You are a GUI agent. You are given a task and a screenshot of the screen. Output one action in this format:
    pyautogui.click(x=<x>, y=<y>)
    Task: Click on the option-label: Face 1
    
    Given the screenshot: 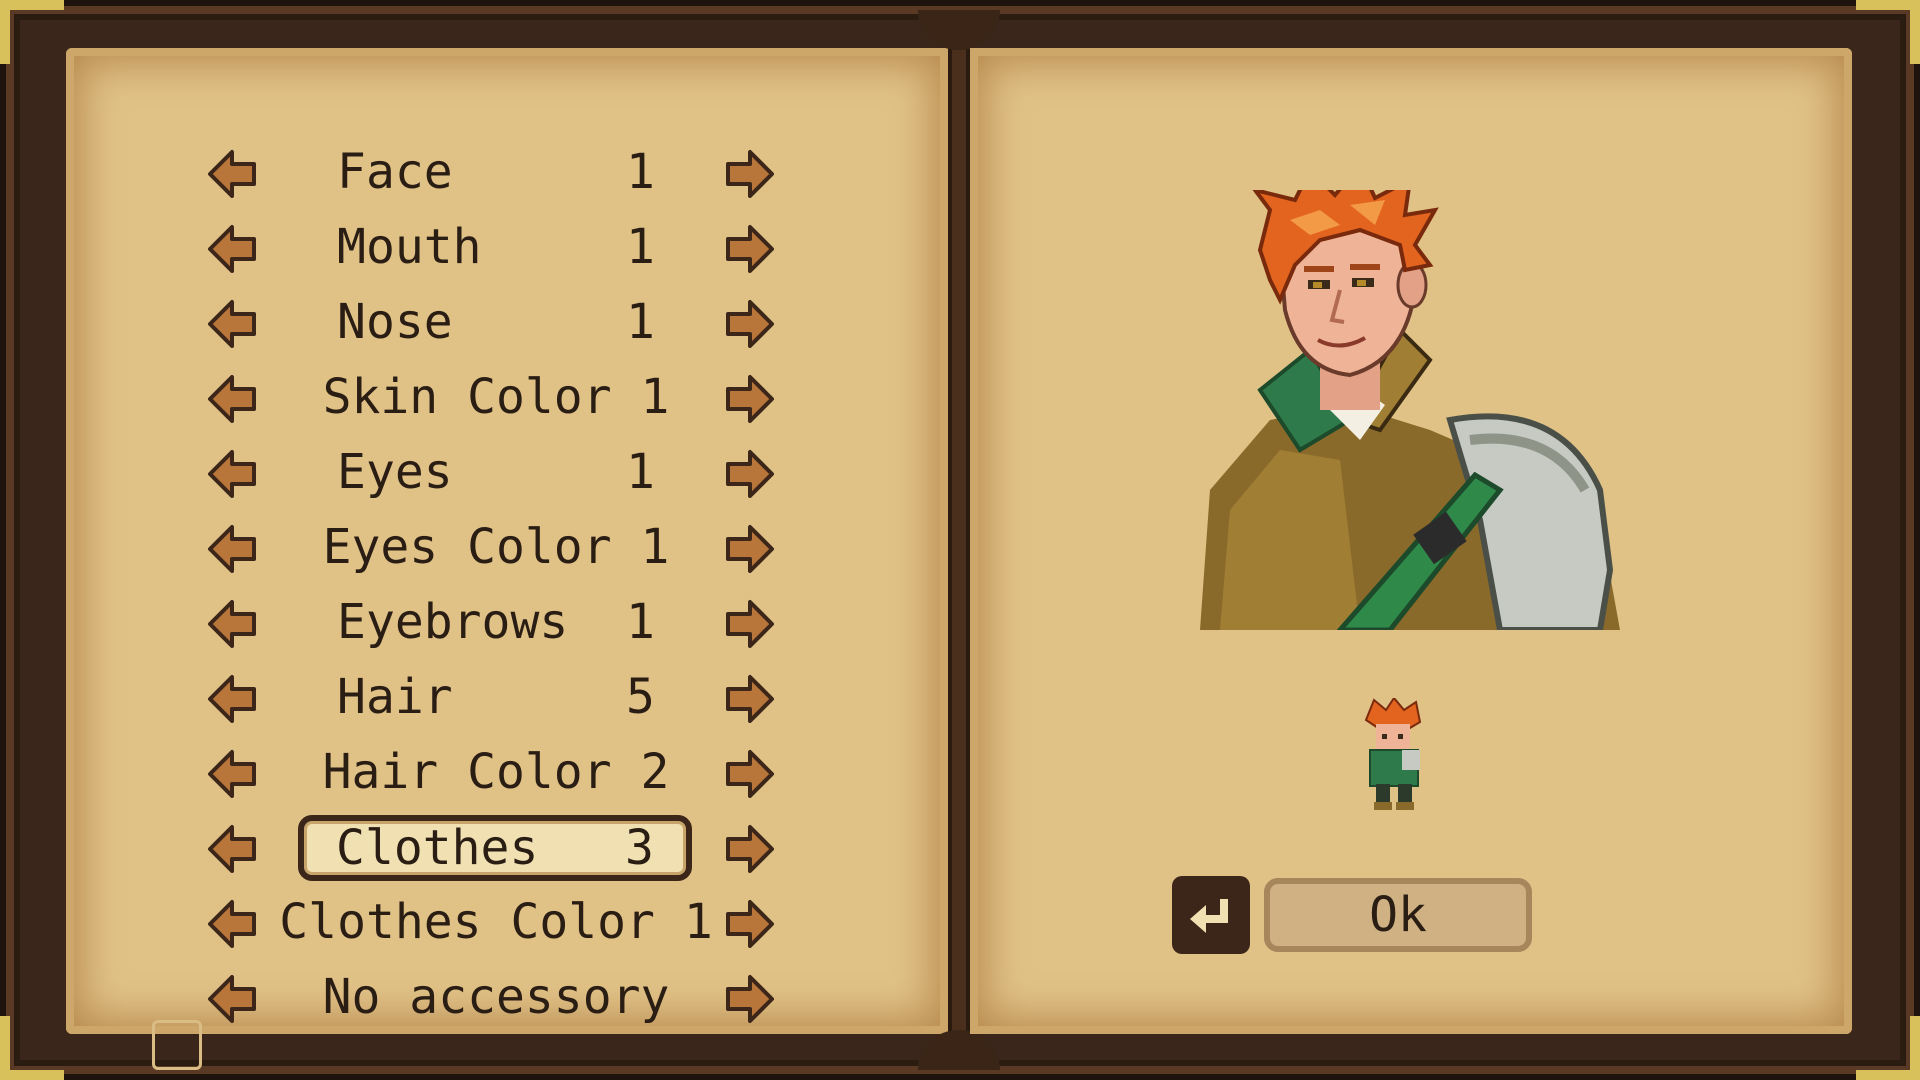 What is the action you would take?
    pyautogui.click(x=496, y=172)
    